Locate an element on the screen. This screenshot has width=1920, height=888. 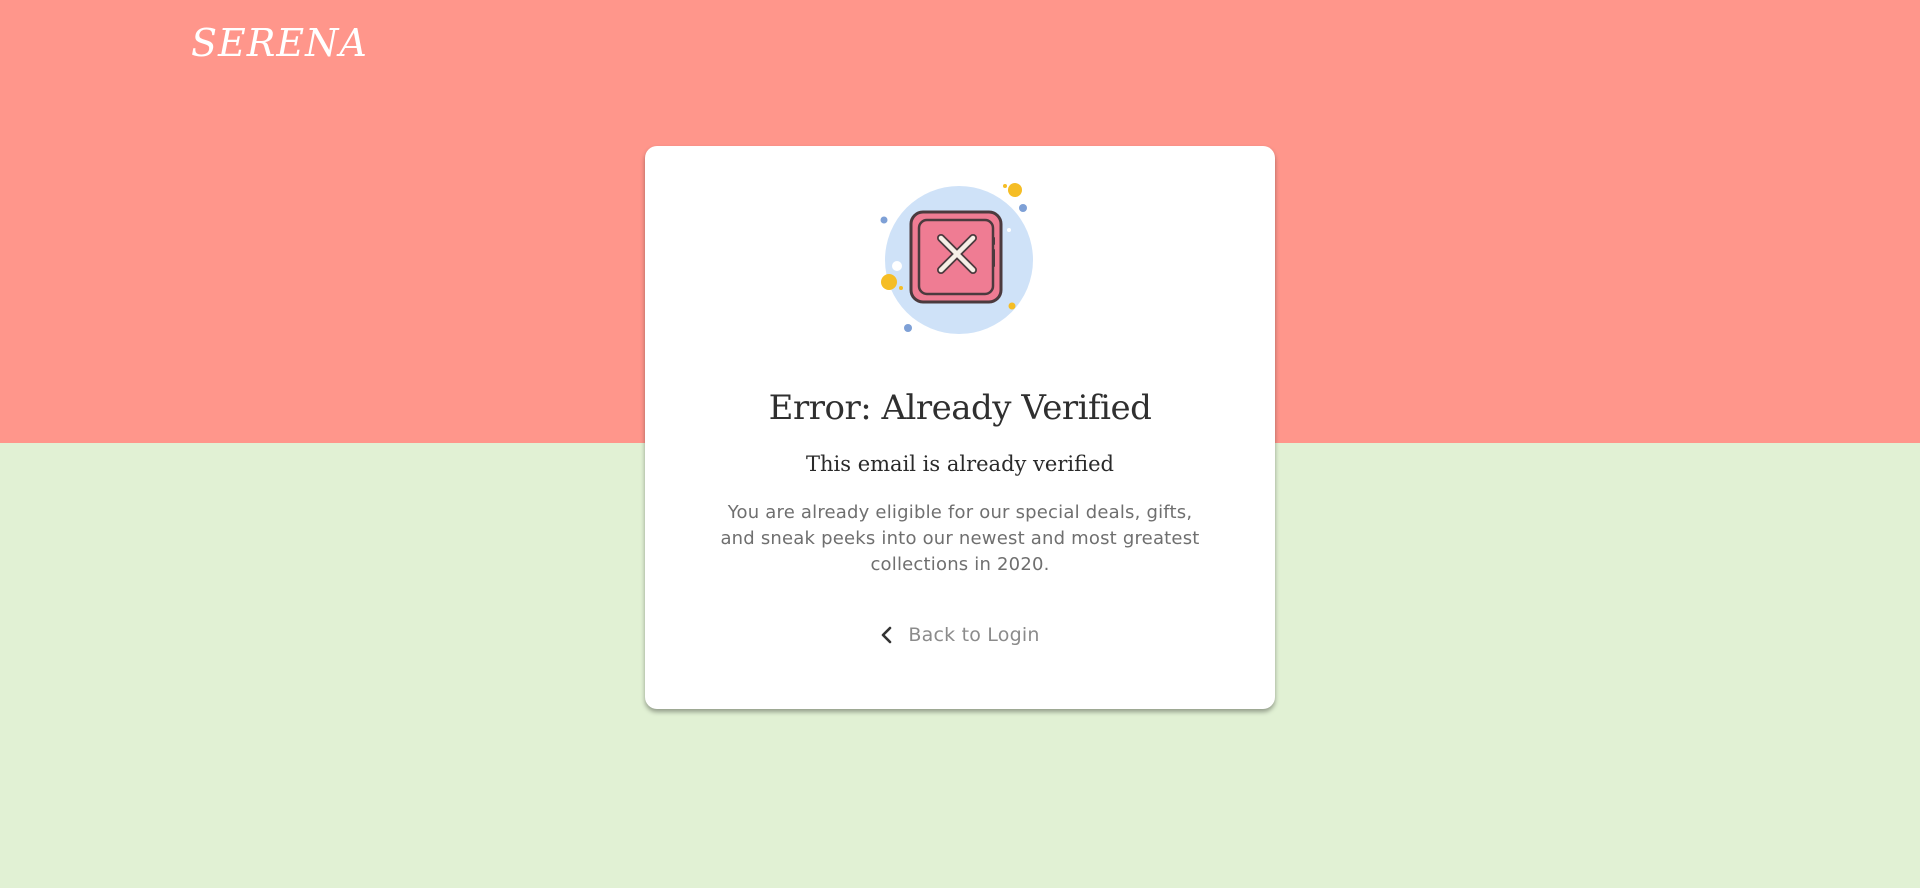
card-subtitle: This email is already verified is located at coordinates (960, 464).